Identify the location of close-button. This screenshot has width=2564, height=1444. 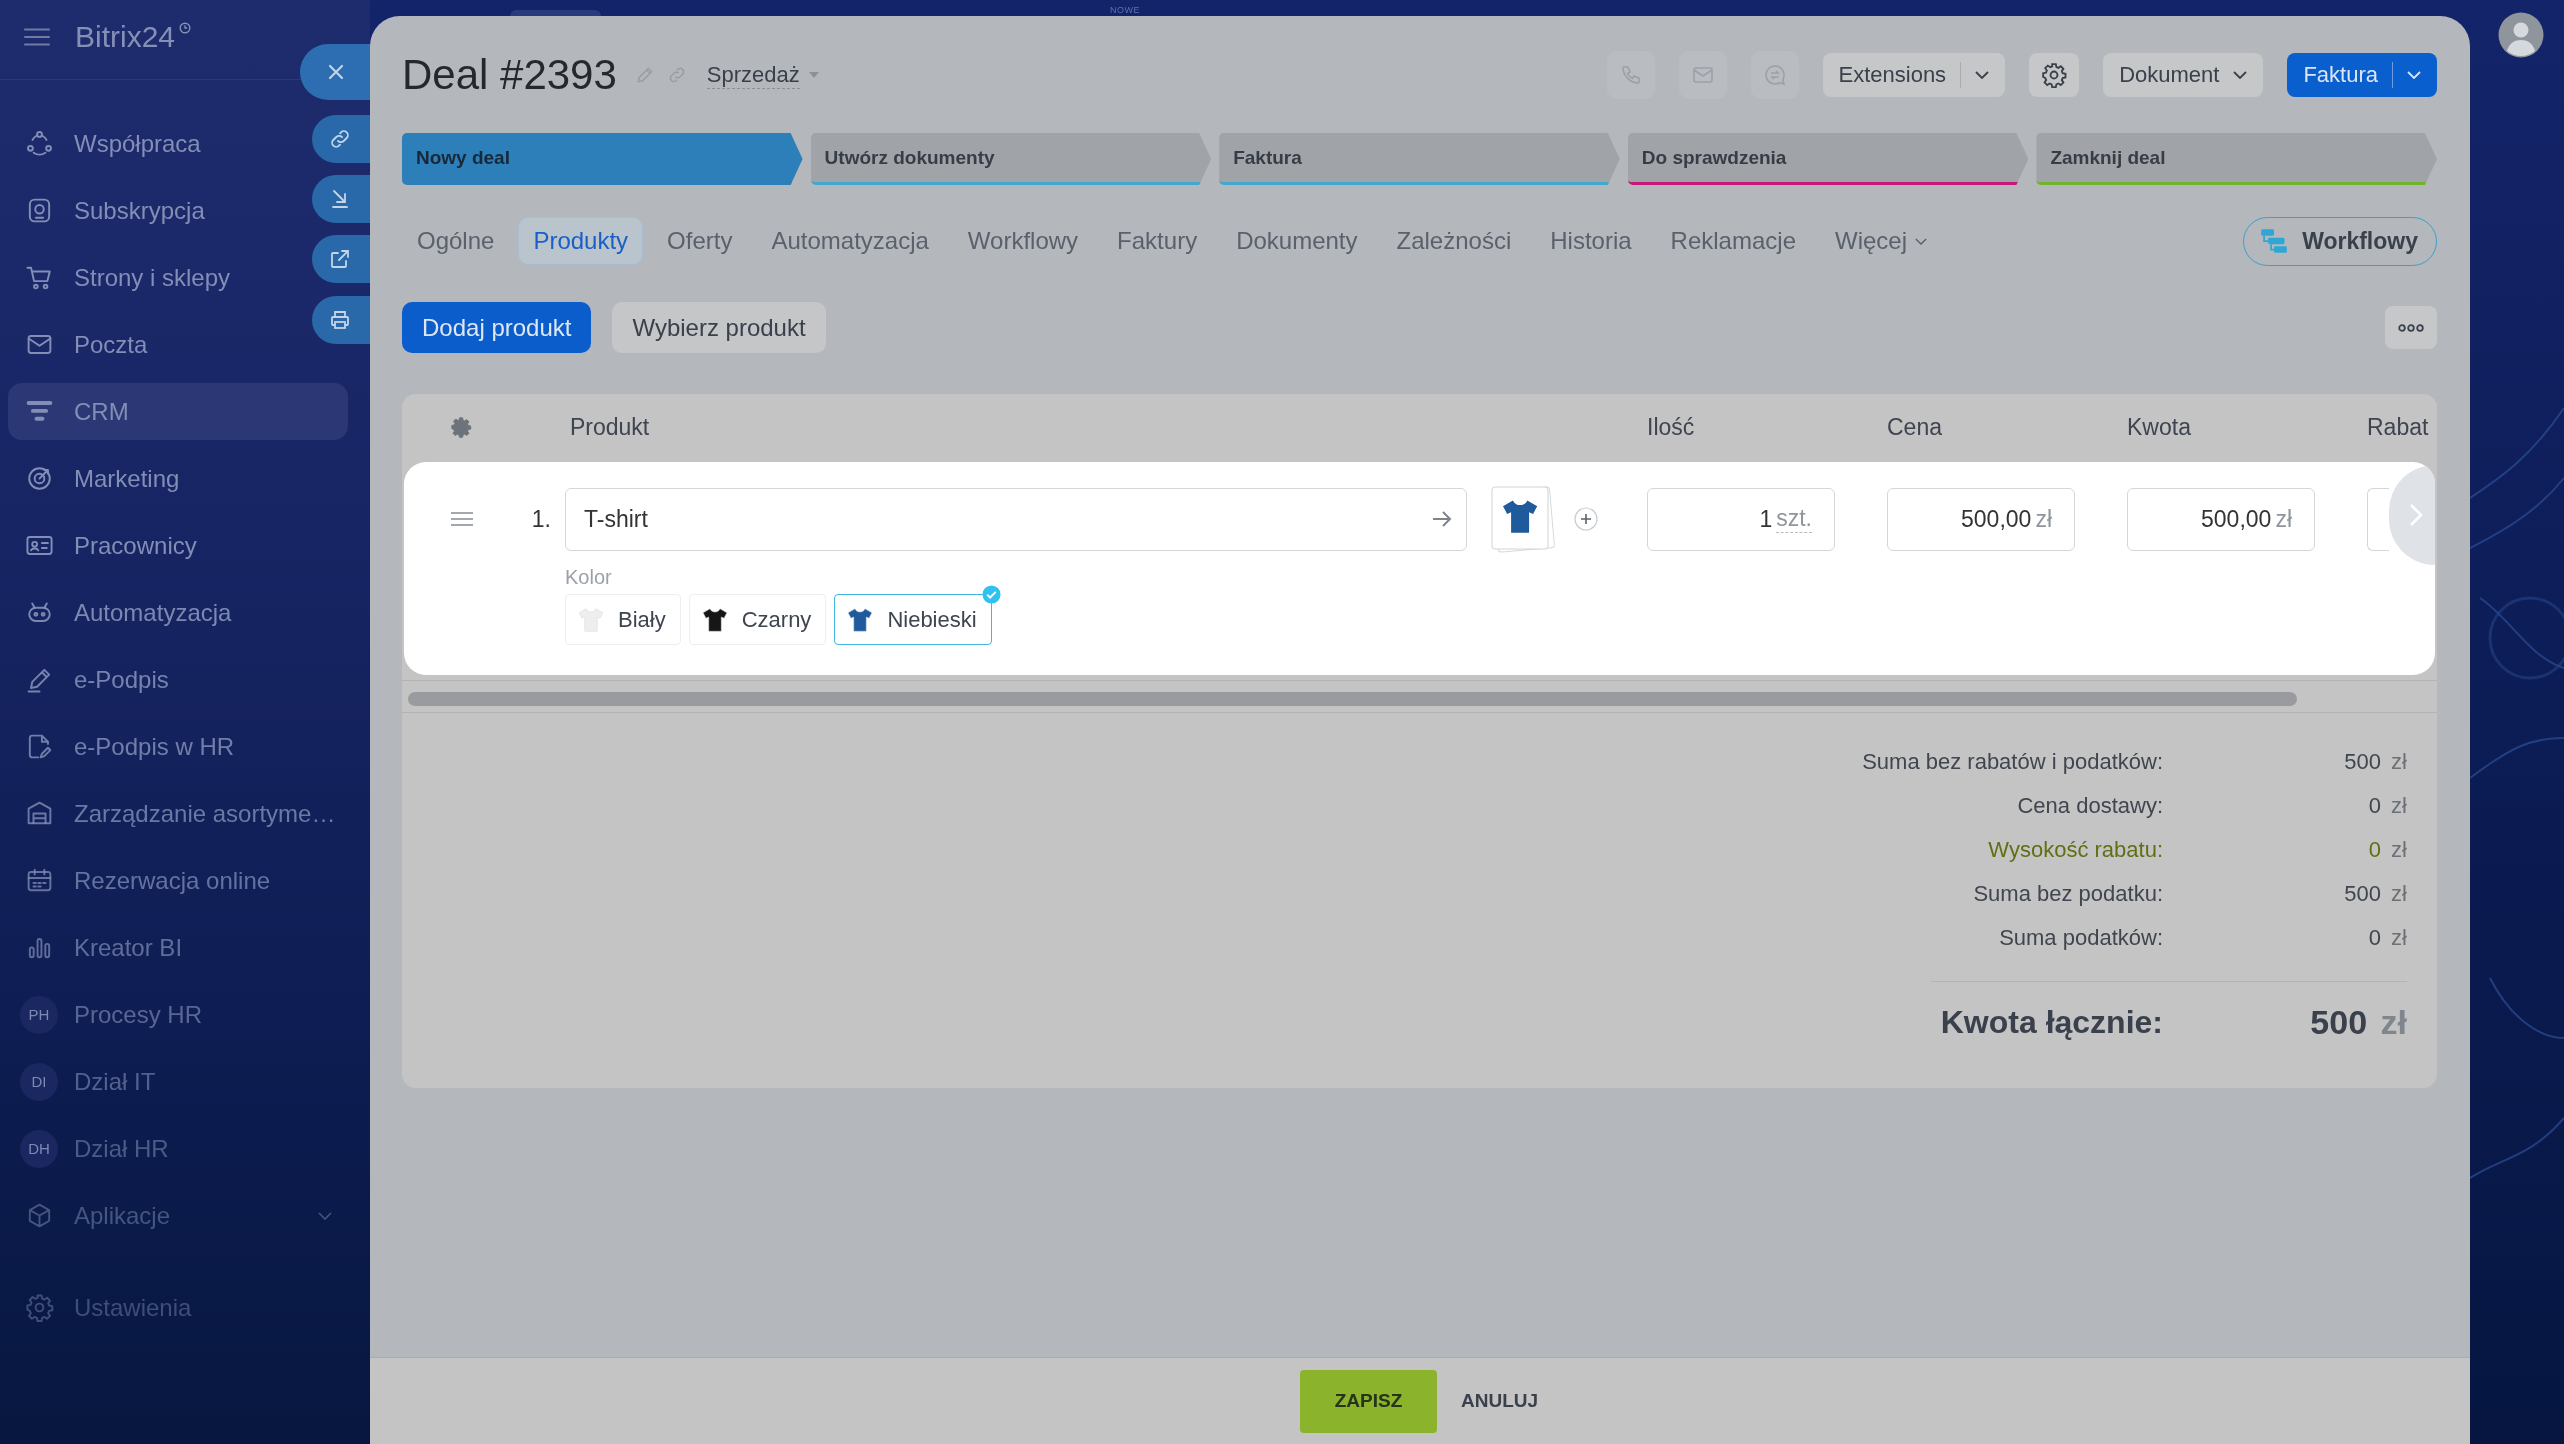
(335, 72).